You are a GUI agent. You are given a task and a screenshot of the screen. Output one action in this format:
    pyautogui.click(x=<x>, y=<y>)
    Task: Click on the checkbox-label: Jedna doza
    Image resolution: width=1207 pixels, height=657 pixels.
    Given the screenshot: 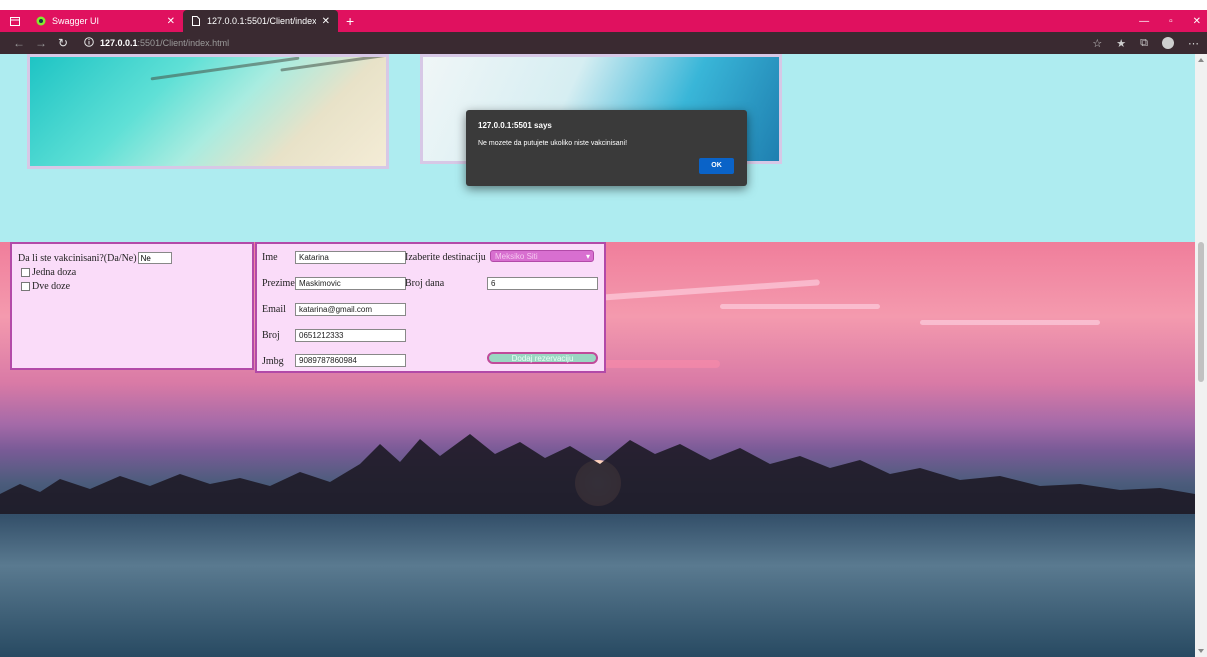 What is the action you would take?
    pyautogui.click(x=54, y=272)
    